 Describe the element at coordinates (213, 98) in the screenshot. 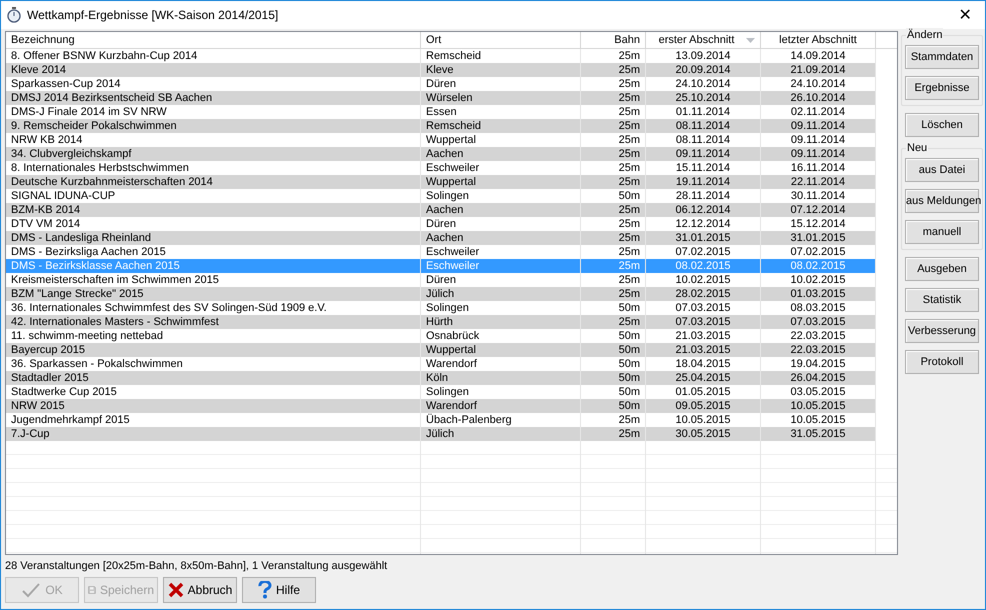

I see `table-cell: DMSJ 2014 Bezirksentscheid SB Aachen` at that location.